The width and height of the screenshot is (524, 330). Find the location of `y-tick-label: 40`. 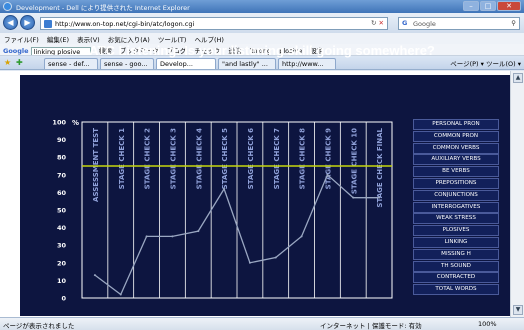

y-tick-label: 40 is located at coordinates (62, 228).